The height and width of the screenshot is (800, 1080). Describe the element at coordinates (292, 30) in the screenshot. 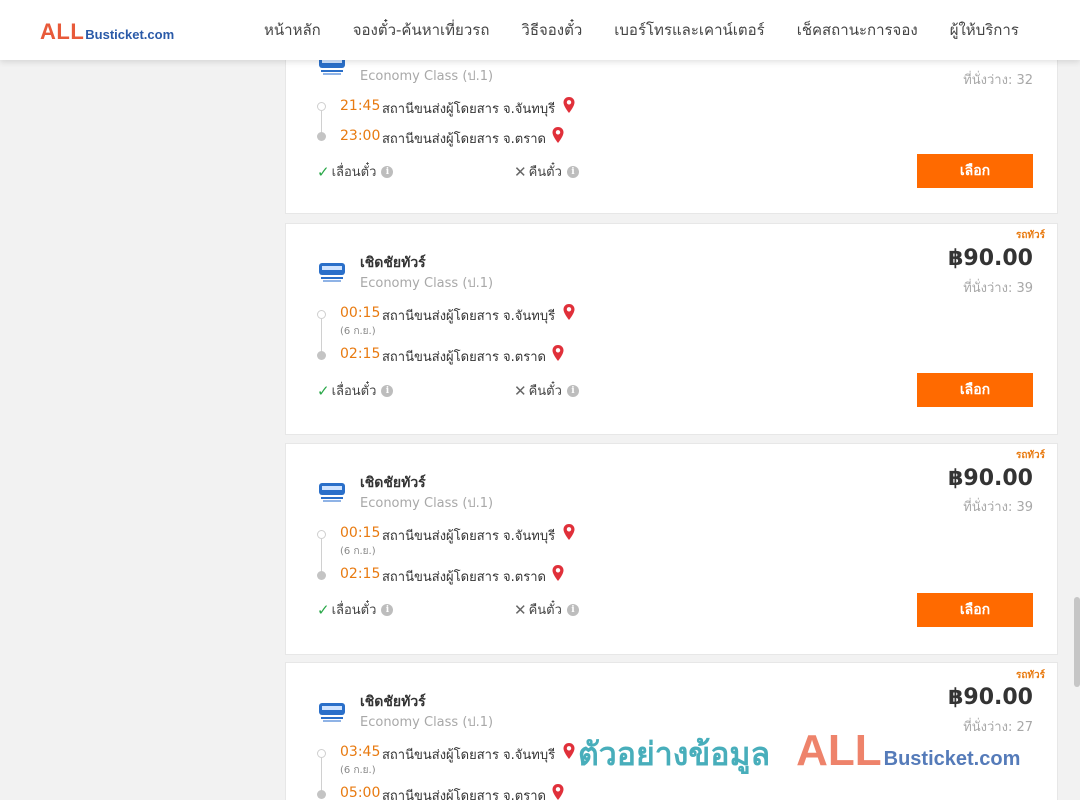

I see `nav-home: หน้าหลัก` at that location.